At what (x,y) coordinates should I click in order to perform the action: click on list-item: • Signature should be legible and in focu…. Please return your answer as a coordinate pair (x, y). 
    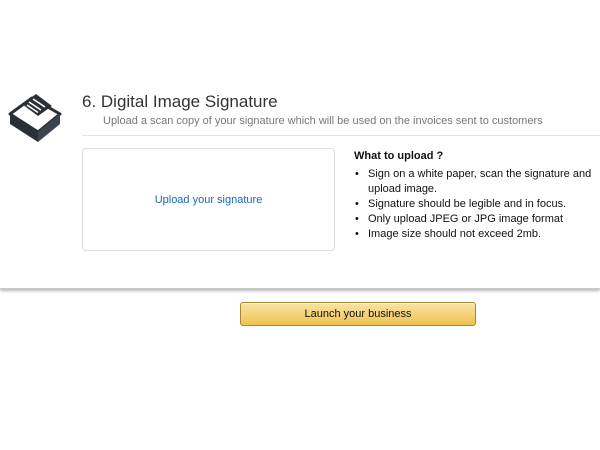
    Looking at the image, I should click on (461, 204).